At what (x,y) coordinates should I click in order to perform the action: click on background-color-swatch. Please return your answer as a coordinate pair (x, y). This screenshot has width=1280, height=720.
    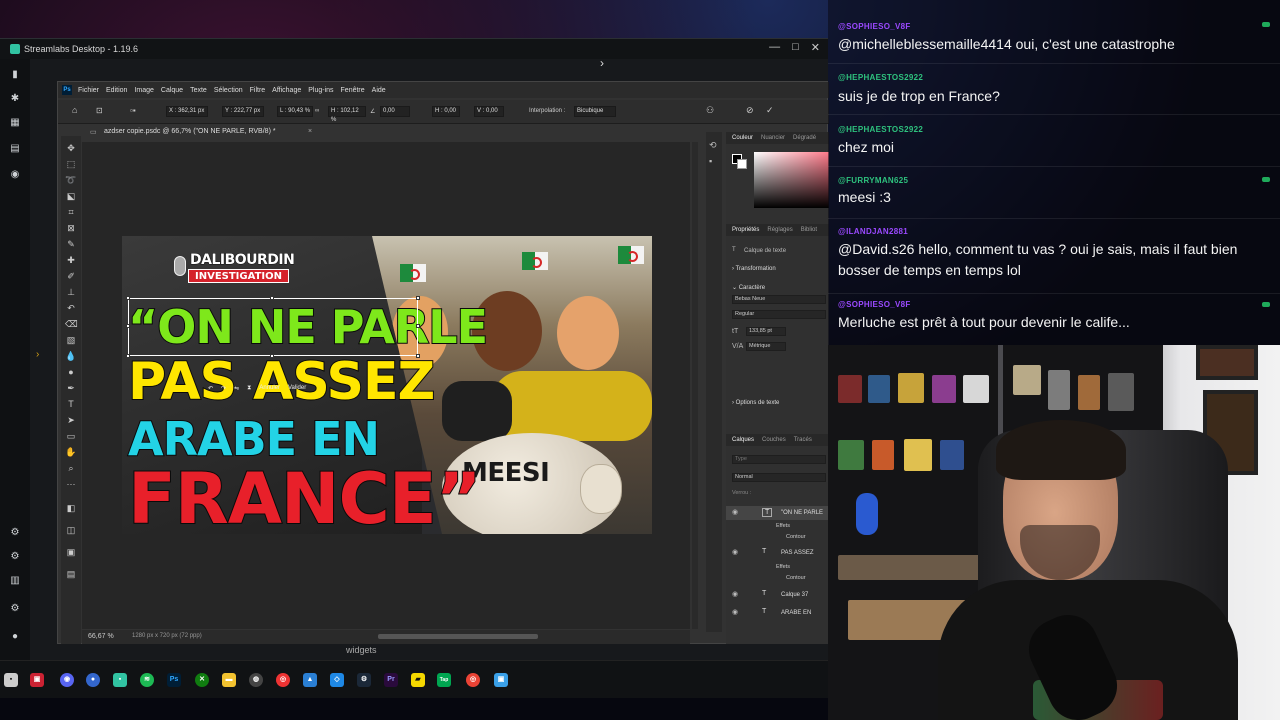
    Looking at the image, I should click on (742, 164).